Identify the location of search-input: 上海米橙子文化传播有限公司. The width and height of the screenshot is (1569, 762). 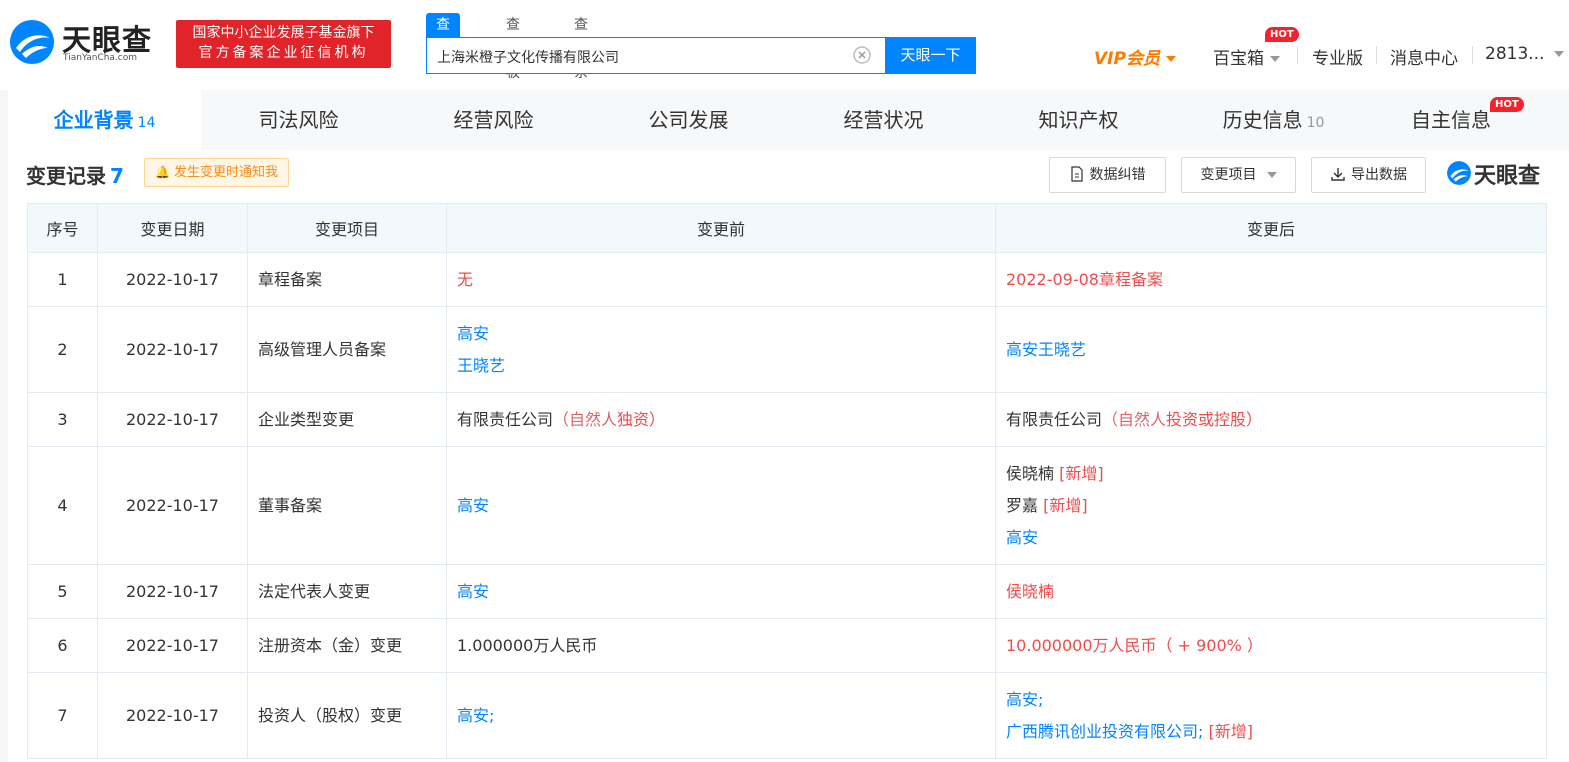
(528, 57).